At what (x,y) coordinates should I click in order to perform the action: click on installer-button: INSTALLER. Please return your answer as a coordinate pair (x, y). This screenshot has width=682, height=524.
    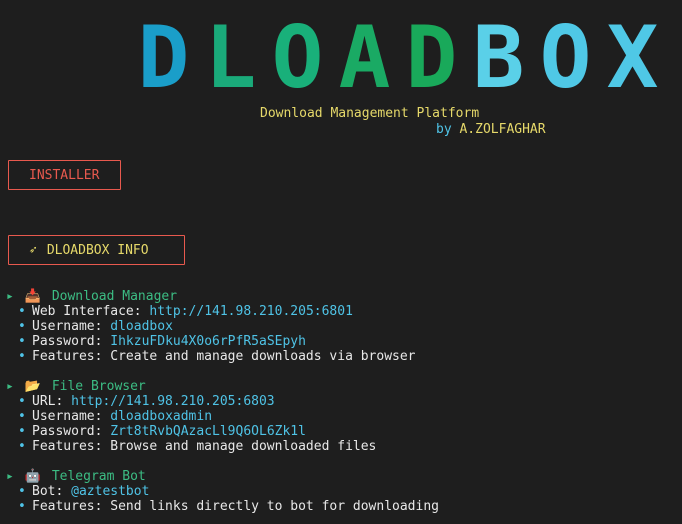
    Looking at the image, I should click on (64, 175).